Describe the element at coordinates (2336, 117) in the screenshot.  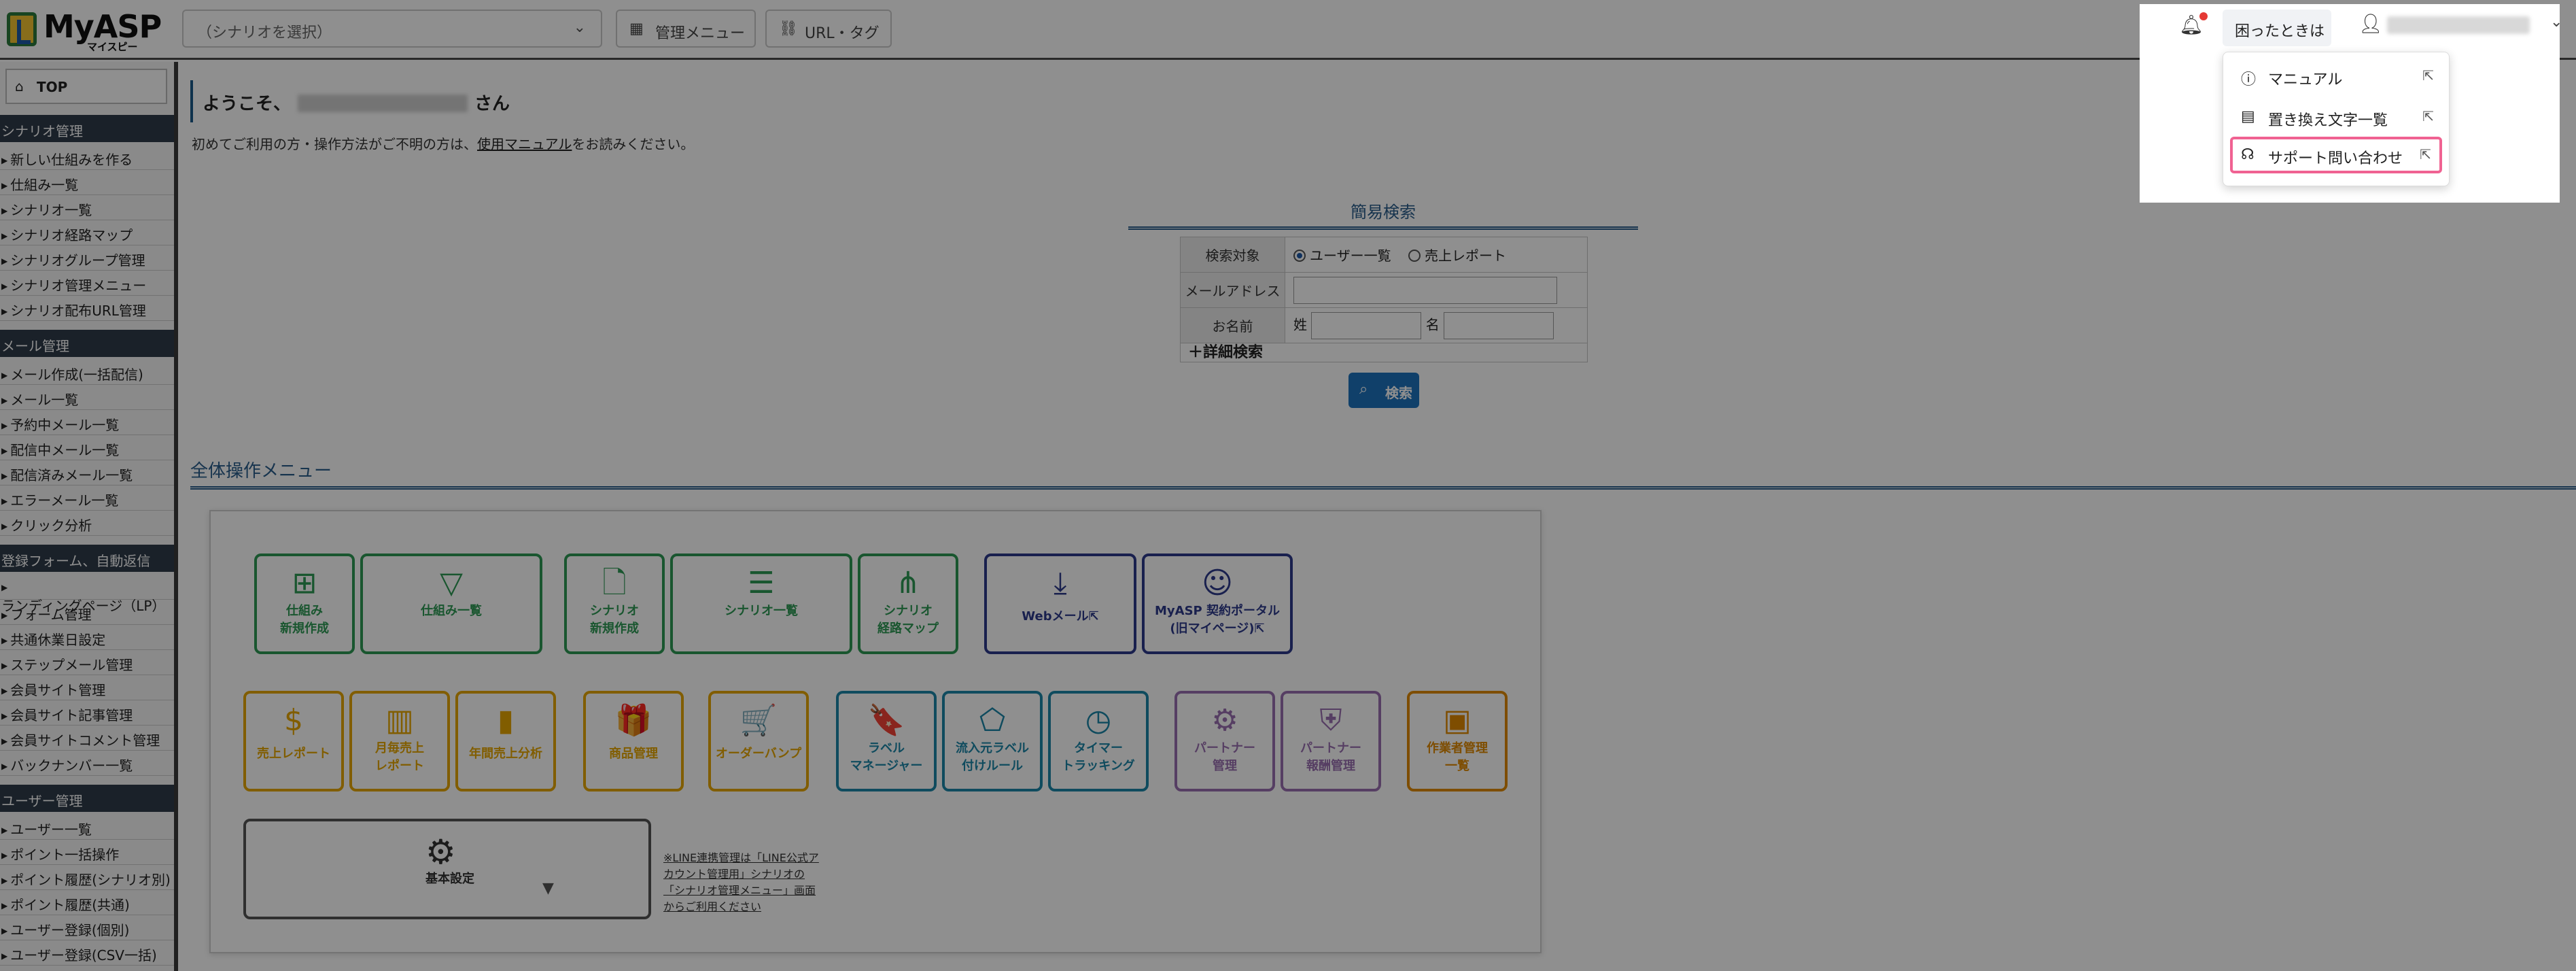
I see `menu-item-replacement-chars: ▤ 置き換え文字一覧 ⇱` at that location.